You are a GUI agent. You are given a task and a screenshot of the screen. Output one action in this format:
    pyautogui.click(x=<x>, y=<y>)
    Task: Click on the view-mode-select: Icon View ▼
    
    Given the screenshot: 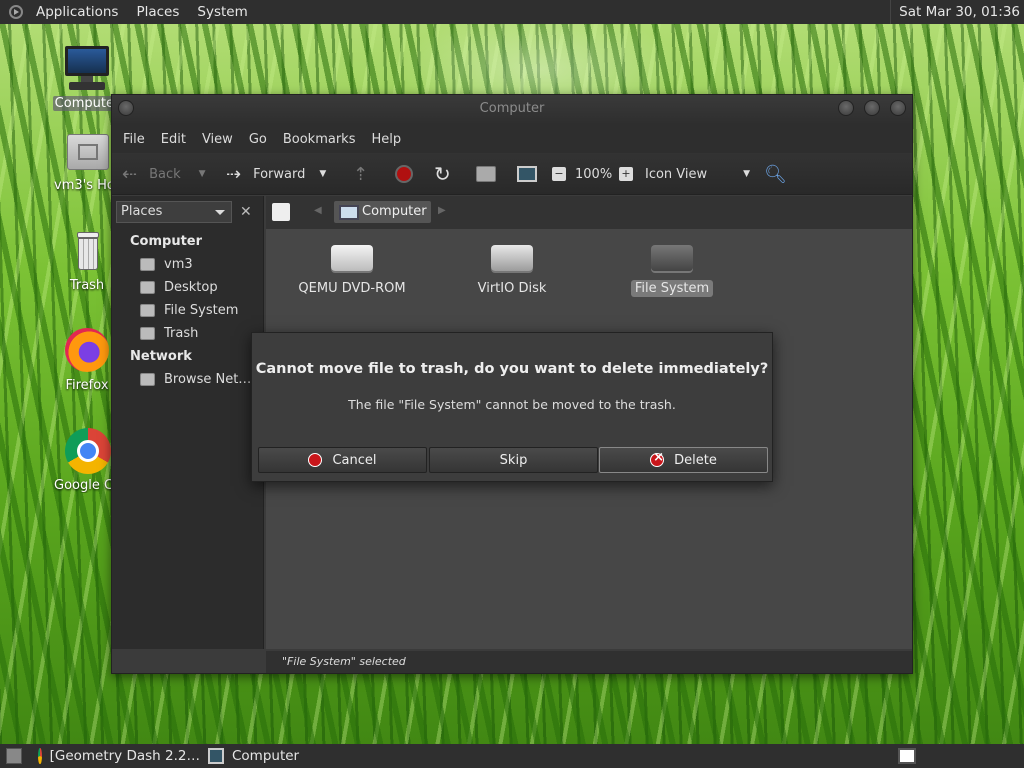 What is the action you would take?
    pyautogui.click(x=697, y=174)
    